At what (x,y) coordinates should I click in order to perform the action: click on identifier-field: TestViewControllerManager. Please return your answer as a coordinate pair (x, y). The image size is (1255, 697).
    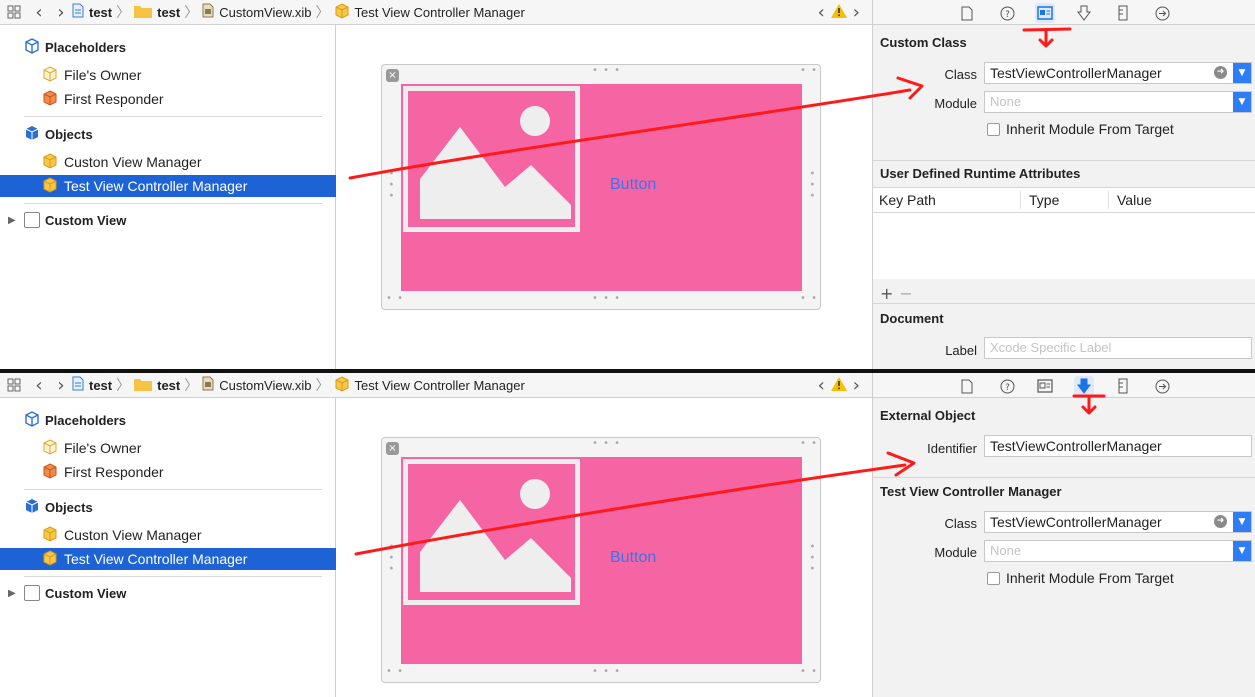
    Looking at the image, I should click on (1118, 446).